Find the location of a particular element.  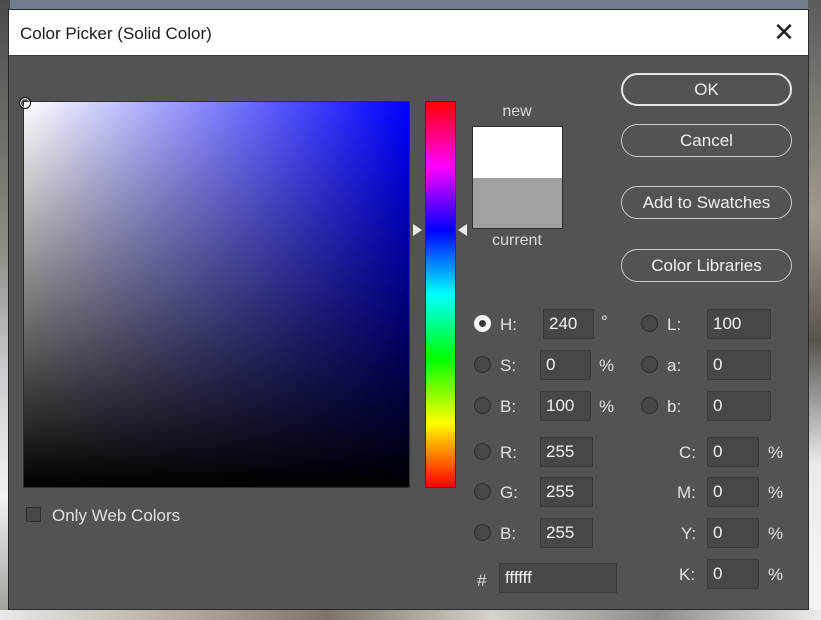

cyan-label: C: is located at coordinates (687, 452).